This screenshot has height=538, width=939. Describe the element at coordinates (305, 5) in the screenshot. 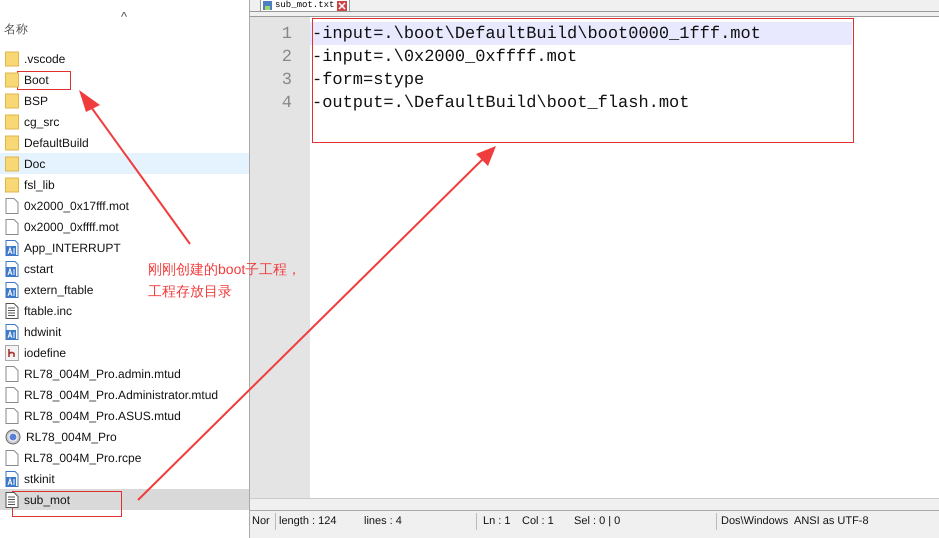

I see `editor-tab: sub_mot.txt` at that location.